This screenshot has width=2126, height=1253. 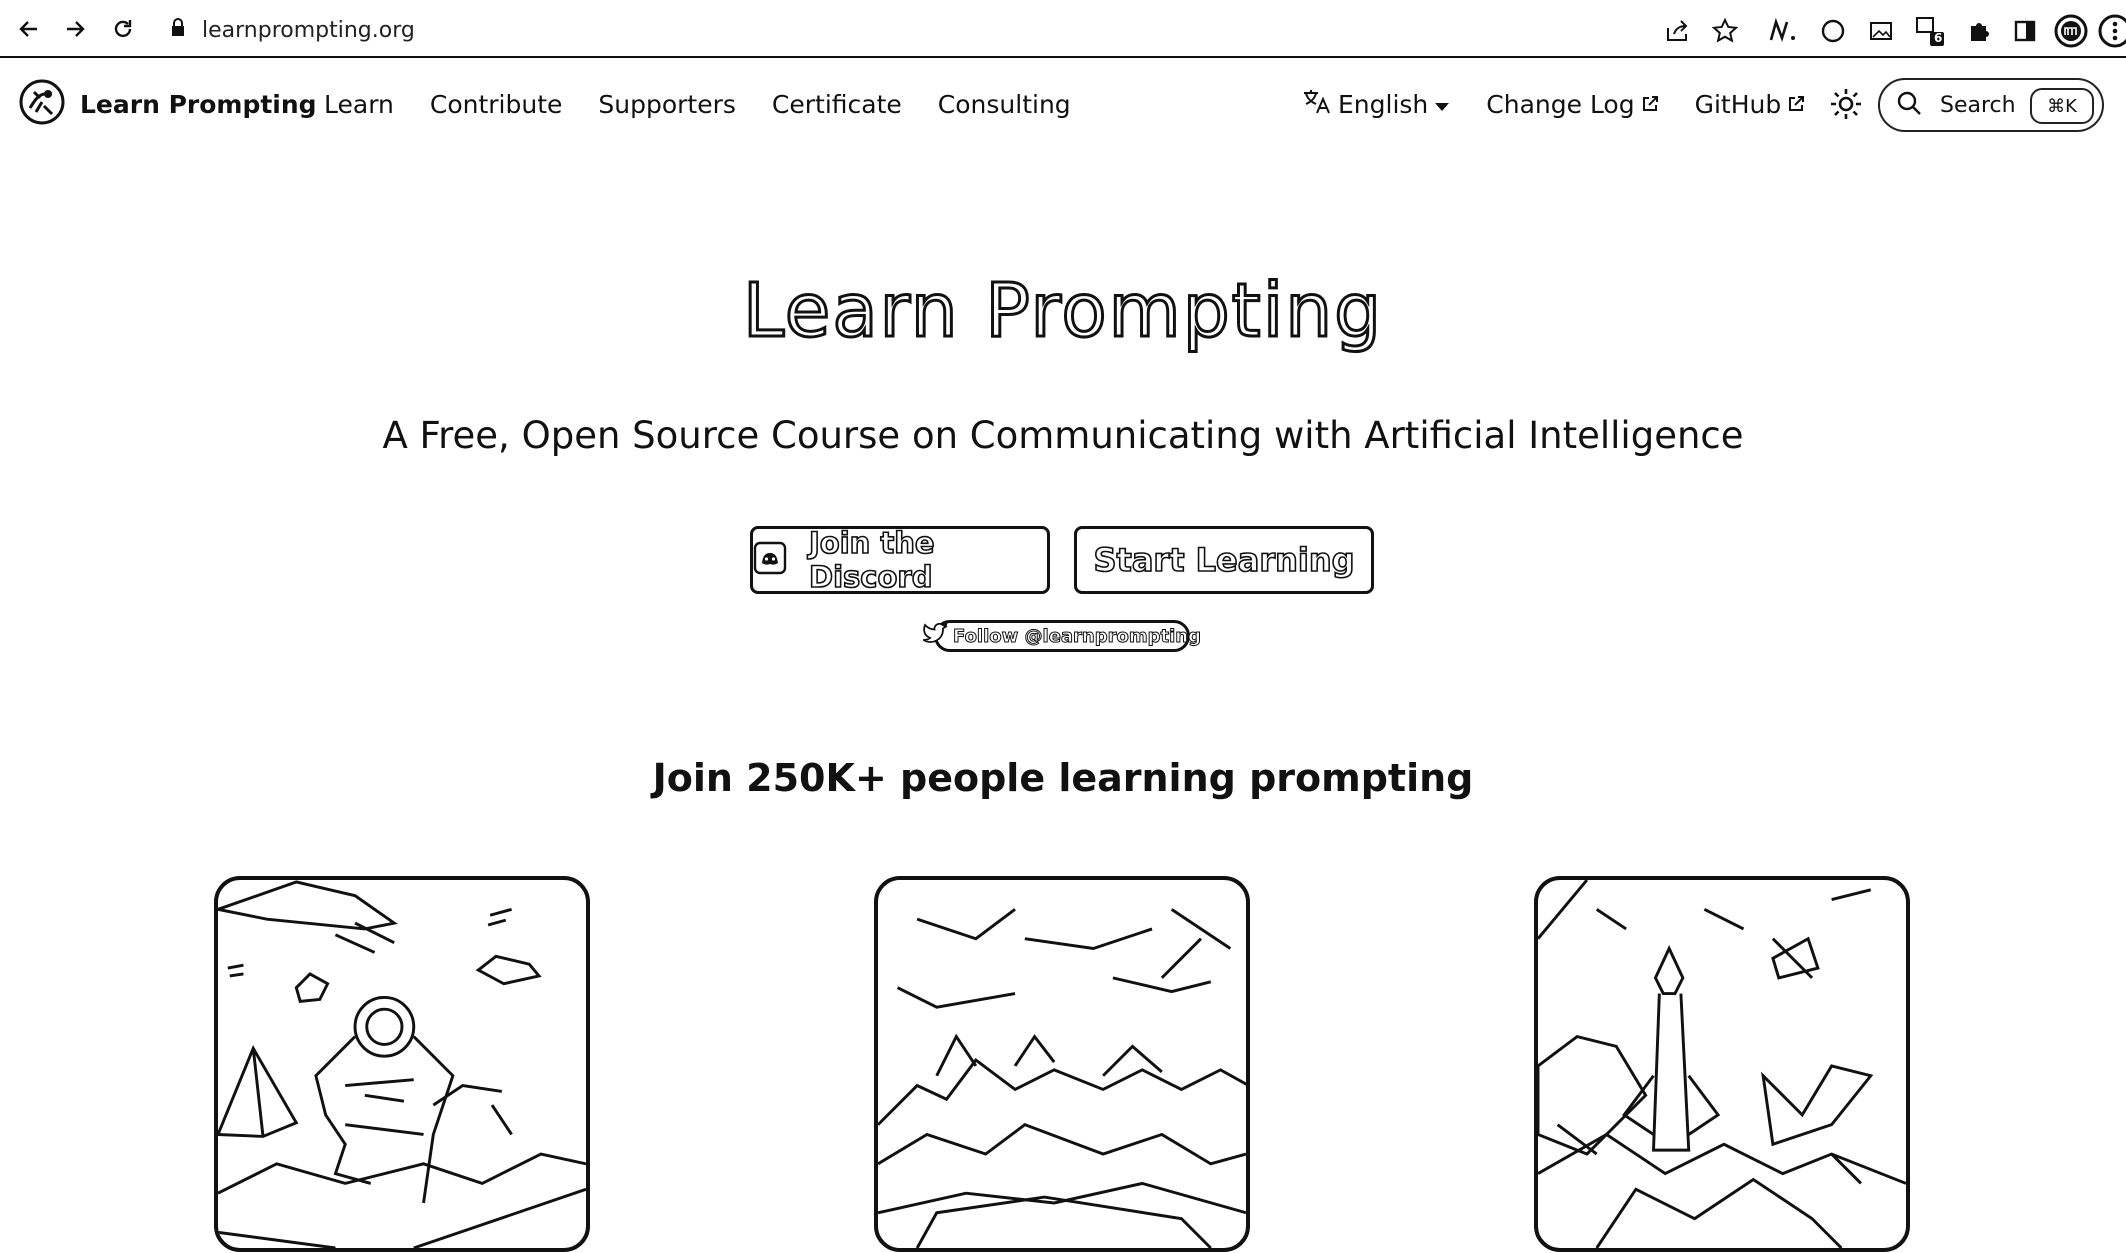 I want to click on bookmark-star-icon, so click(x=1725, y=31).